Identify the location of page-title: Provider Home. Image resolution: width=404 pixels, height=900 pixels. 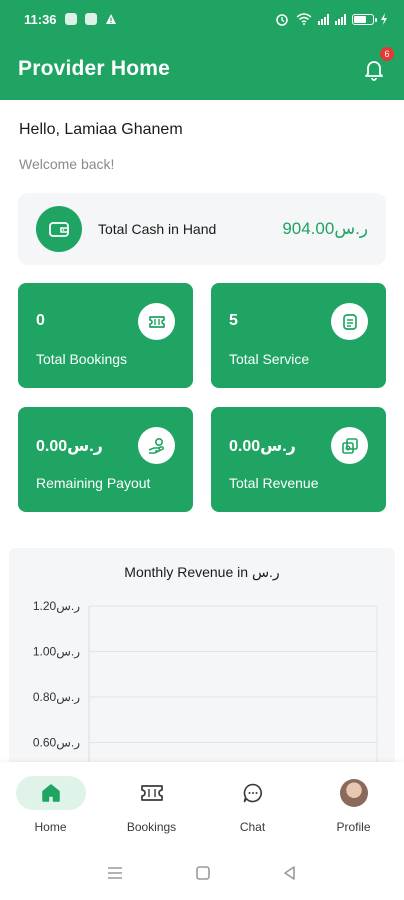
(94, 68).